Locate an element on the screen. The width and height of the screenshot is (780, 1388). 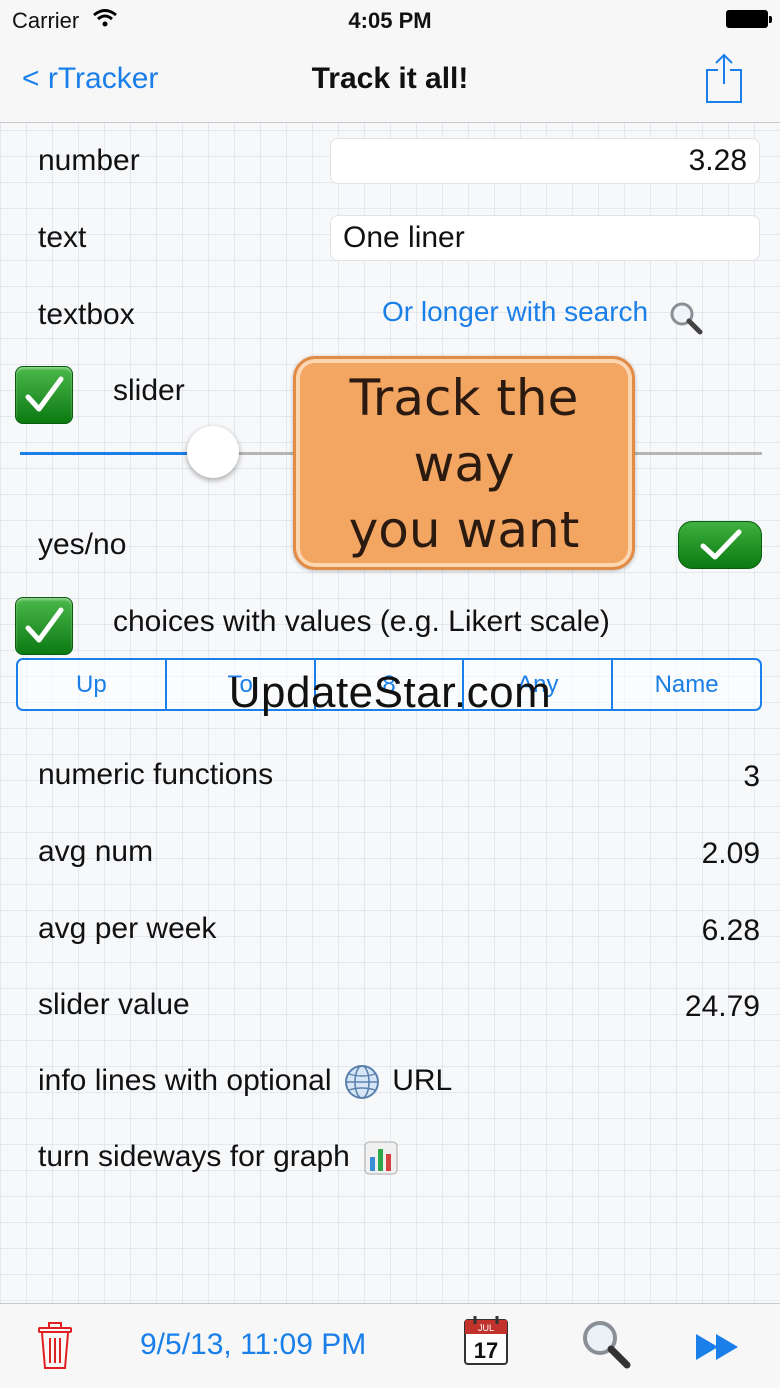
textbox-link: Or longer with search is located at coordinates (515, 312).